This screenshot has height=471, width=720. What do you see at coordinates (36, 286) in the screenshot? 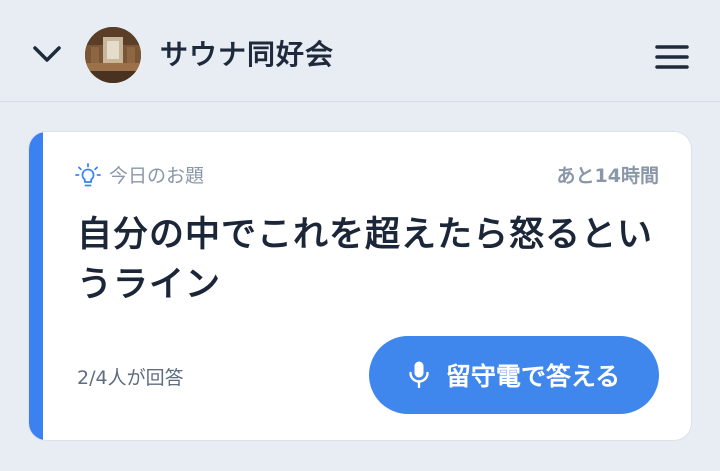
I see `card-accent-bar` at bounding box center [36, 286].